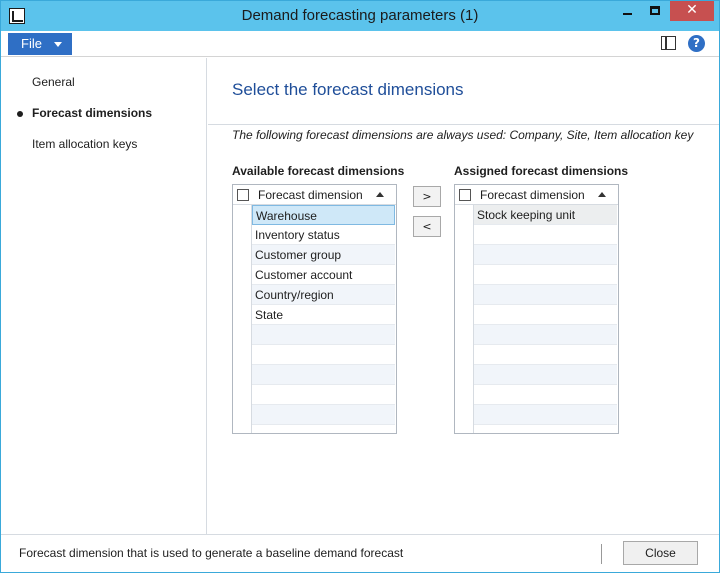 Image resolution: width=720 pixels, height=573 pixels. Describe the element at coordinates (53, 82) in the screenshot. I see `sidebar-item-general: General` at that location.